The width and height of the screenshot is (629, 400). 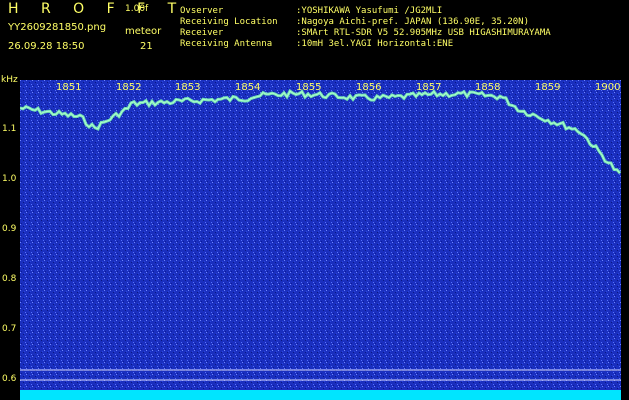 I want to click on app-version: 1.00f, so click(x=137, y=9).